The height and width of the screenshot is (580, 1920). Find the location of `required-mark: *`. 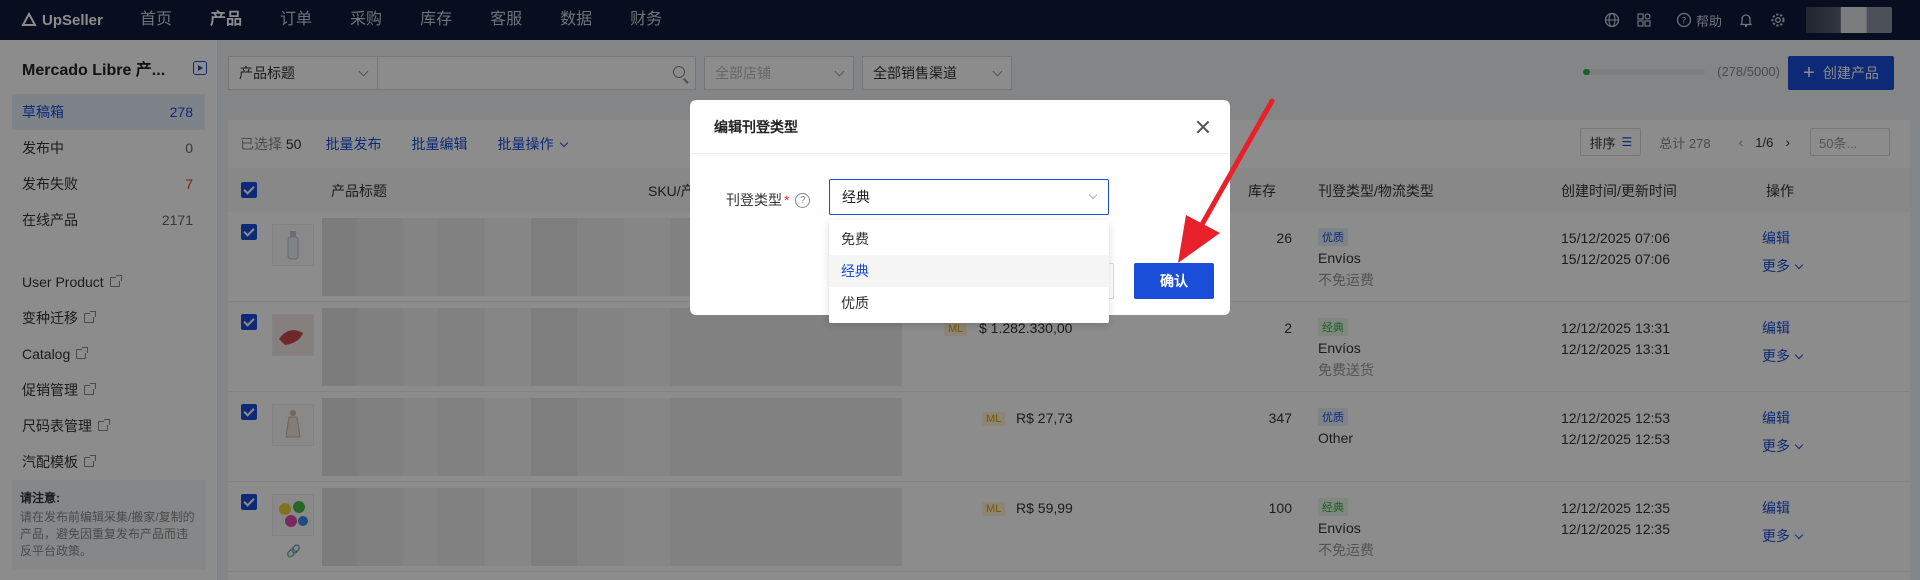

required-mark: * is located at coordinates (787, 200).